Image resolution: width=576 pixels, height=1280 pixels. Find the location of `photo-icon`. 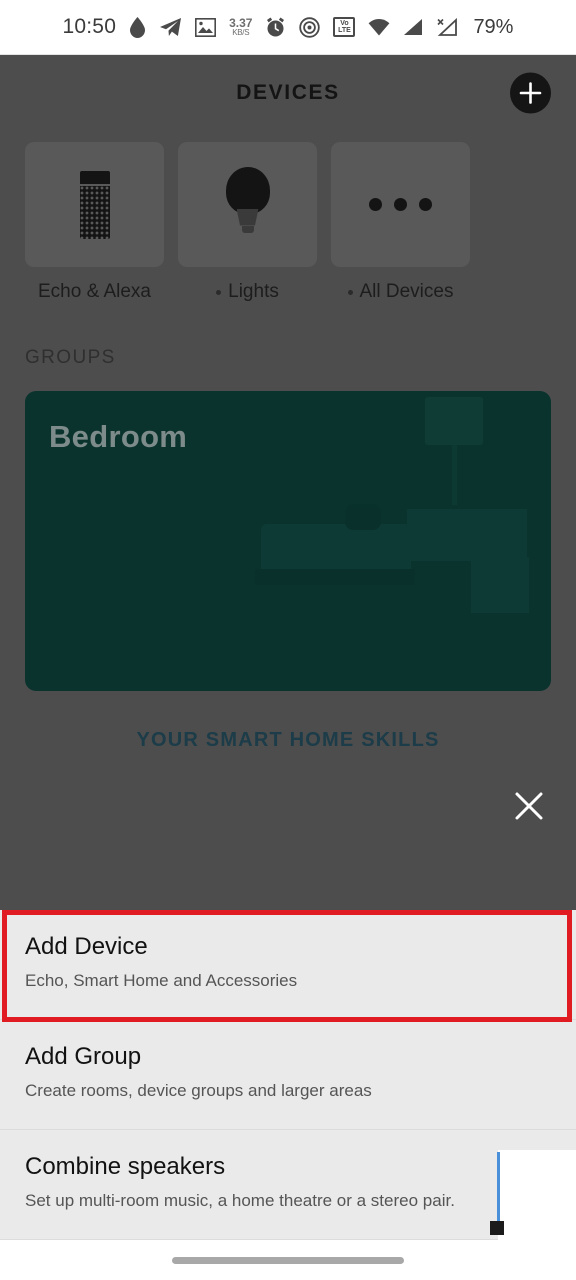

photo-icon is located at coordinates (206, 27).